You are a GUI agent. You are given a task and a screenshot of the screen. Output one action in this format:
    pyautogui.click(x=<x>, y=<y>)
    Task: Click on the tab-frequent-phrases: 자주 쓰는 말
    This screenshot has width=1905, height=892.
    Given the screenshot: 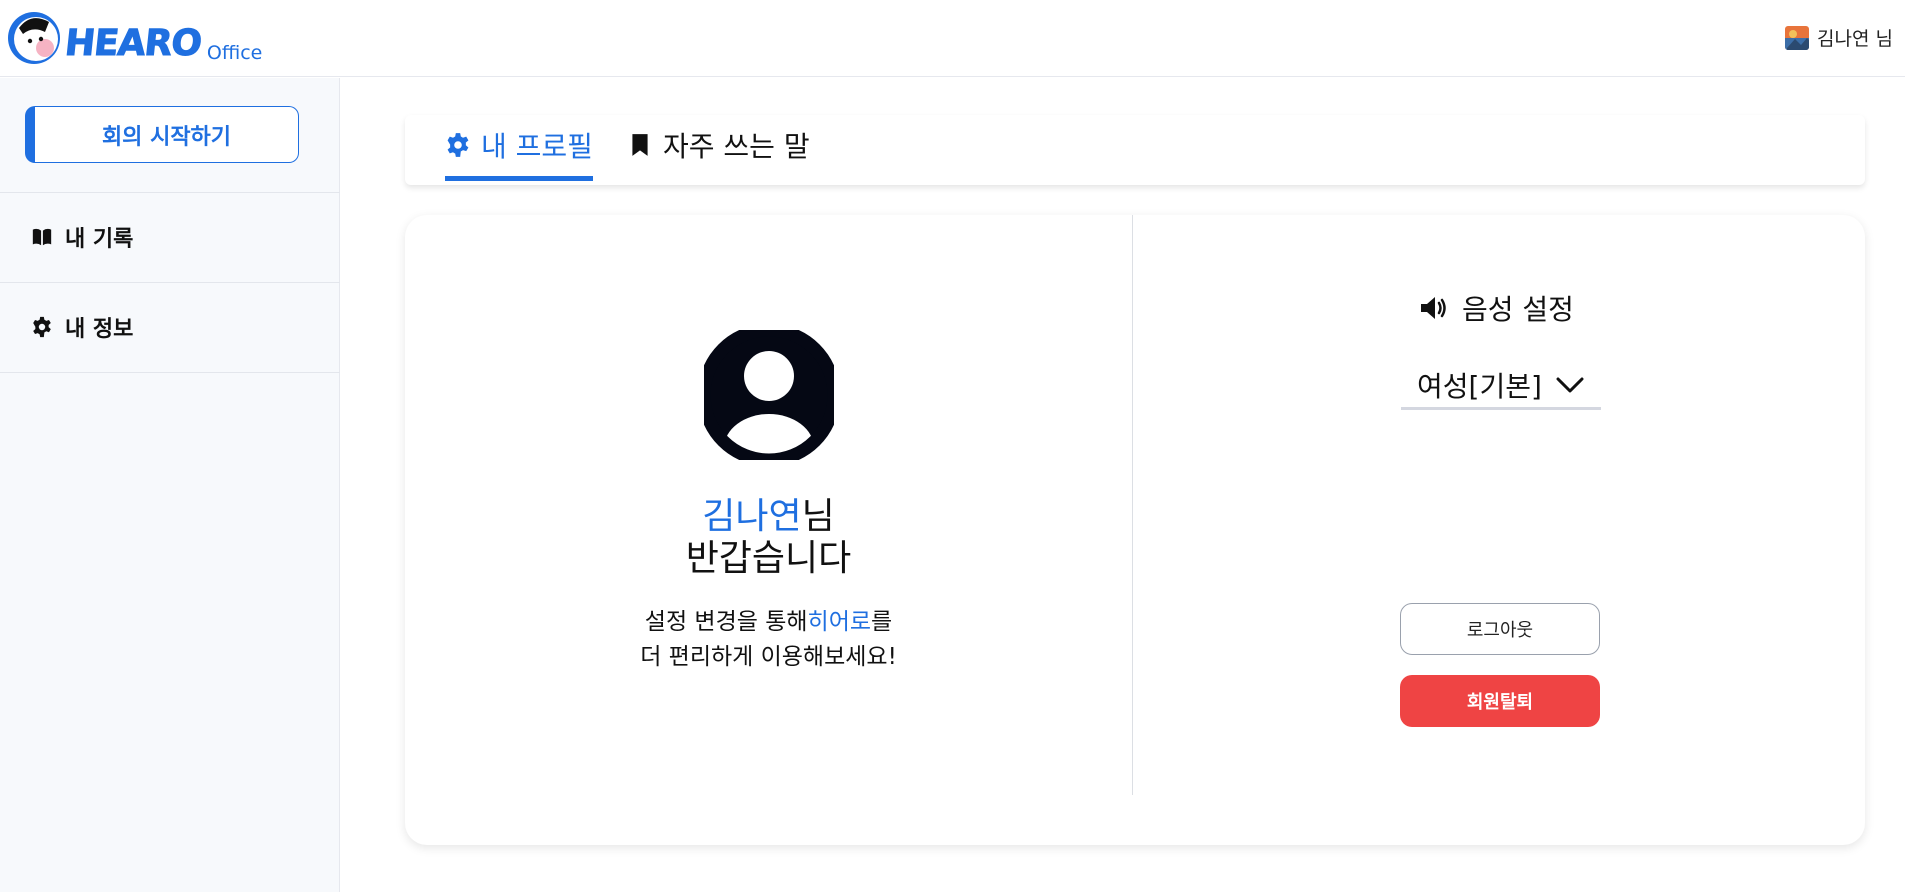 What is the action you would take?
    pyautogui.click(x=718, y=145)
    